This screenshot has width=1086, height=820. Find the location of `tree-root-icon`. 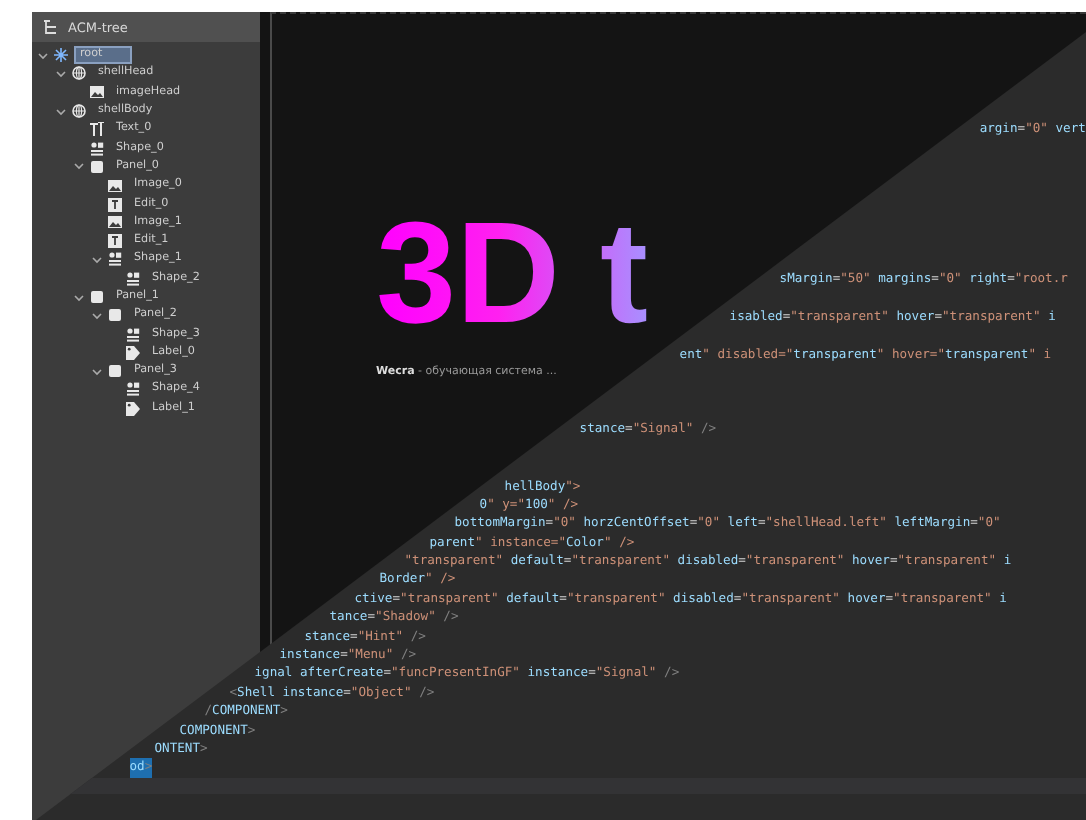

tree-root-icon is located at coordinates (61, 55).